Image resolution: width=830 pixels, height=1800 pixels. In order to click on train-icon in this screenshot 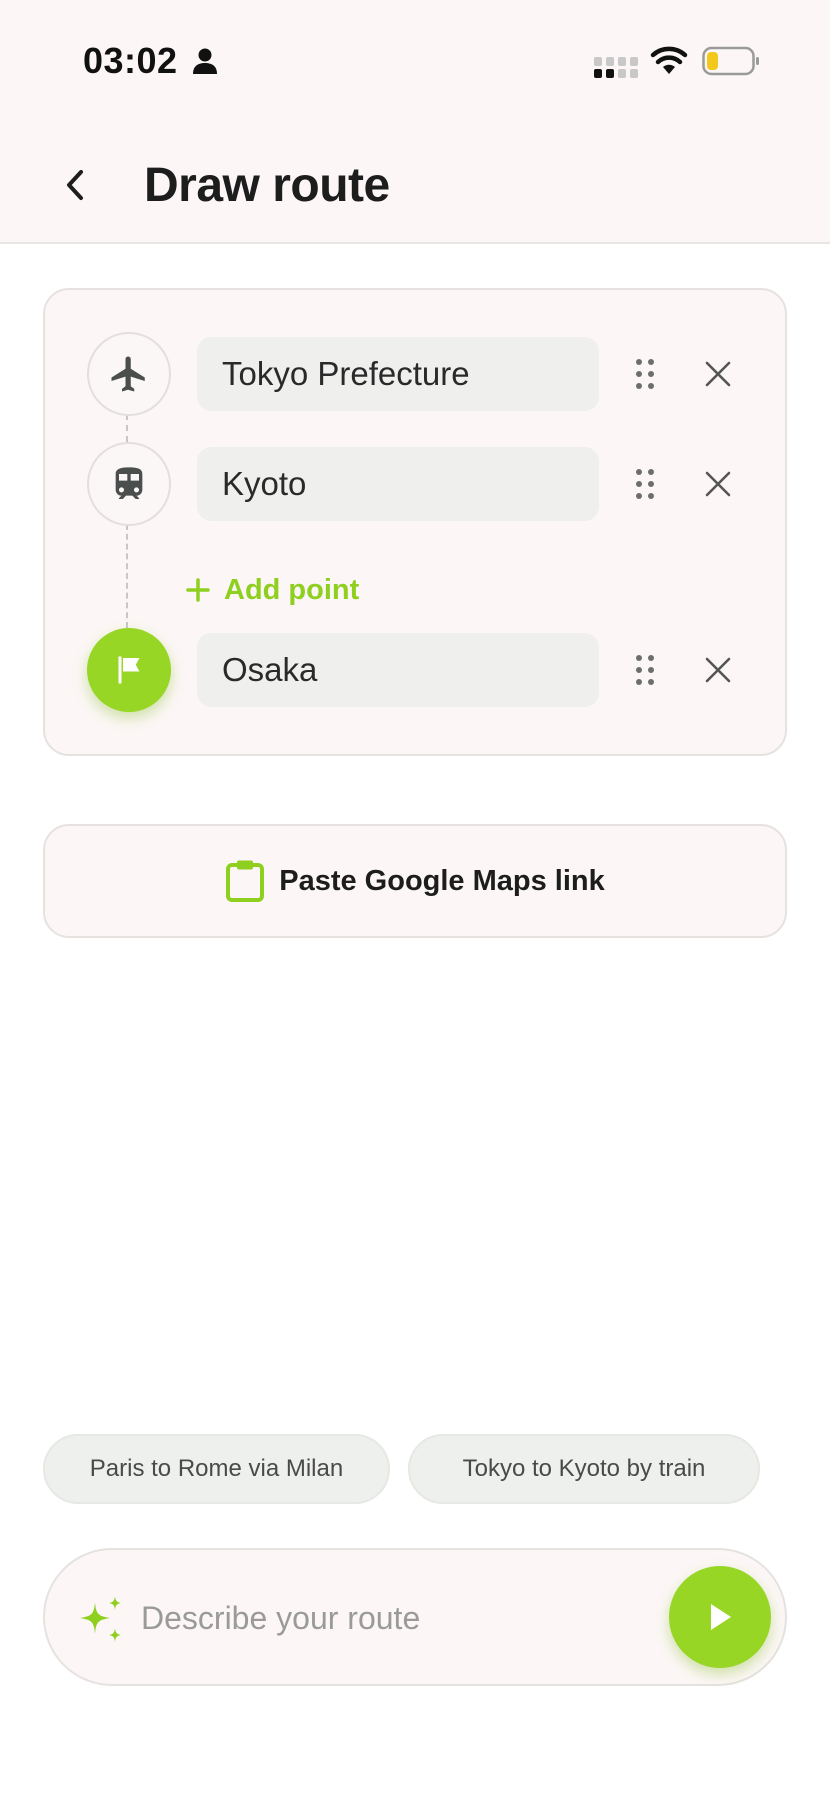, I will do `click(129, 483)`.